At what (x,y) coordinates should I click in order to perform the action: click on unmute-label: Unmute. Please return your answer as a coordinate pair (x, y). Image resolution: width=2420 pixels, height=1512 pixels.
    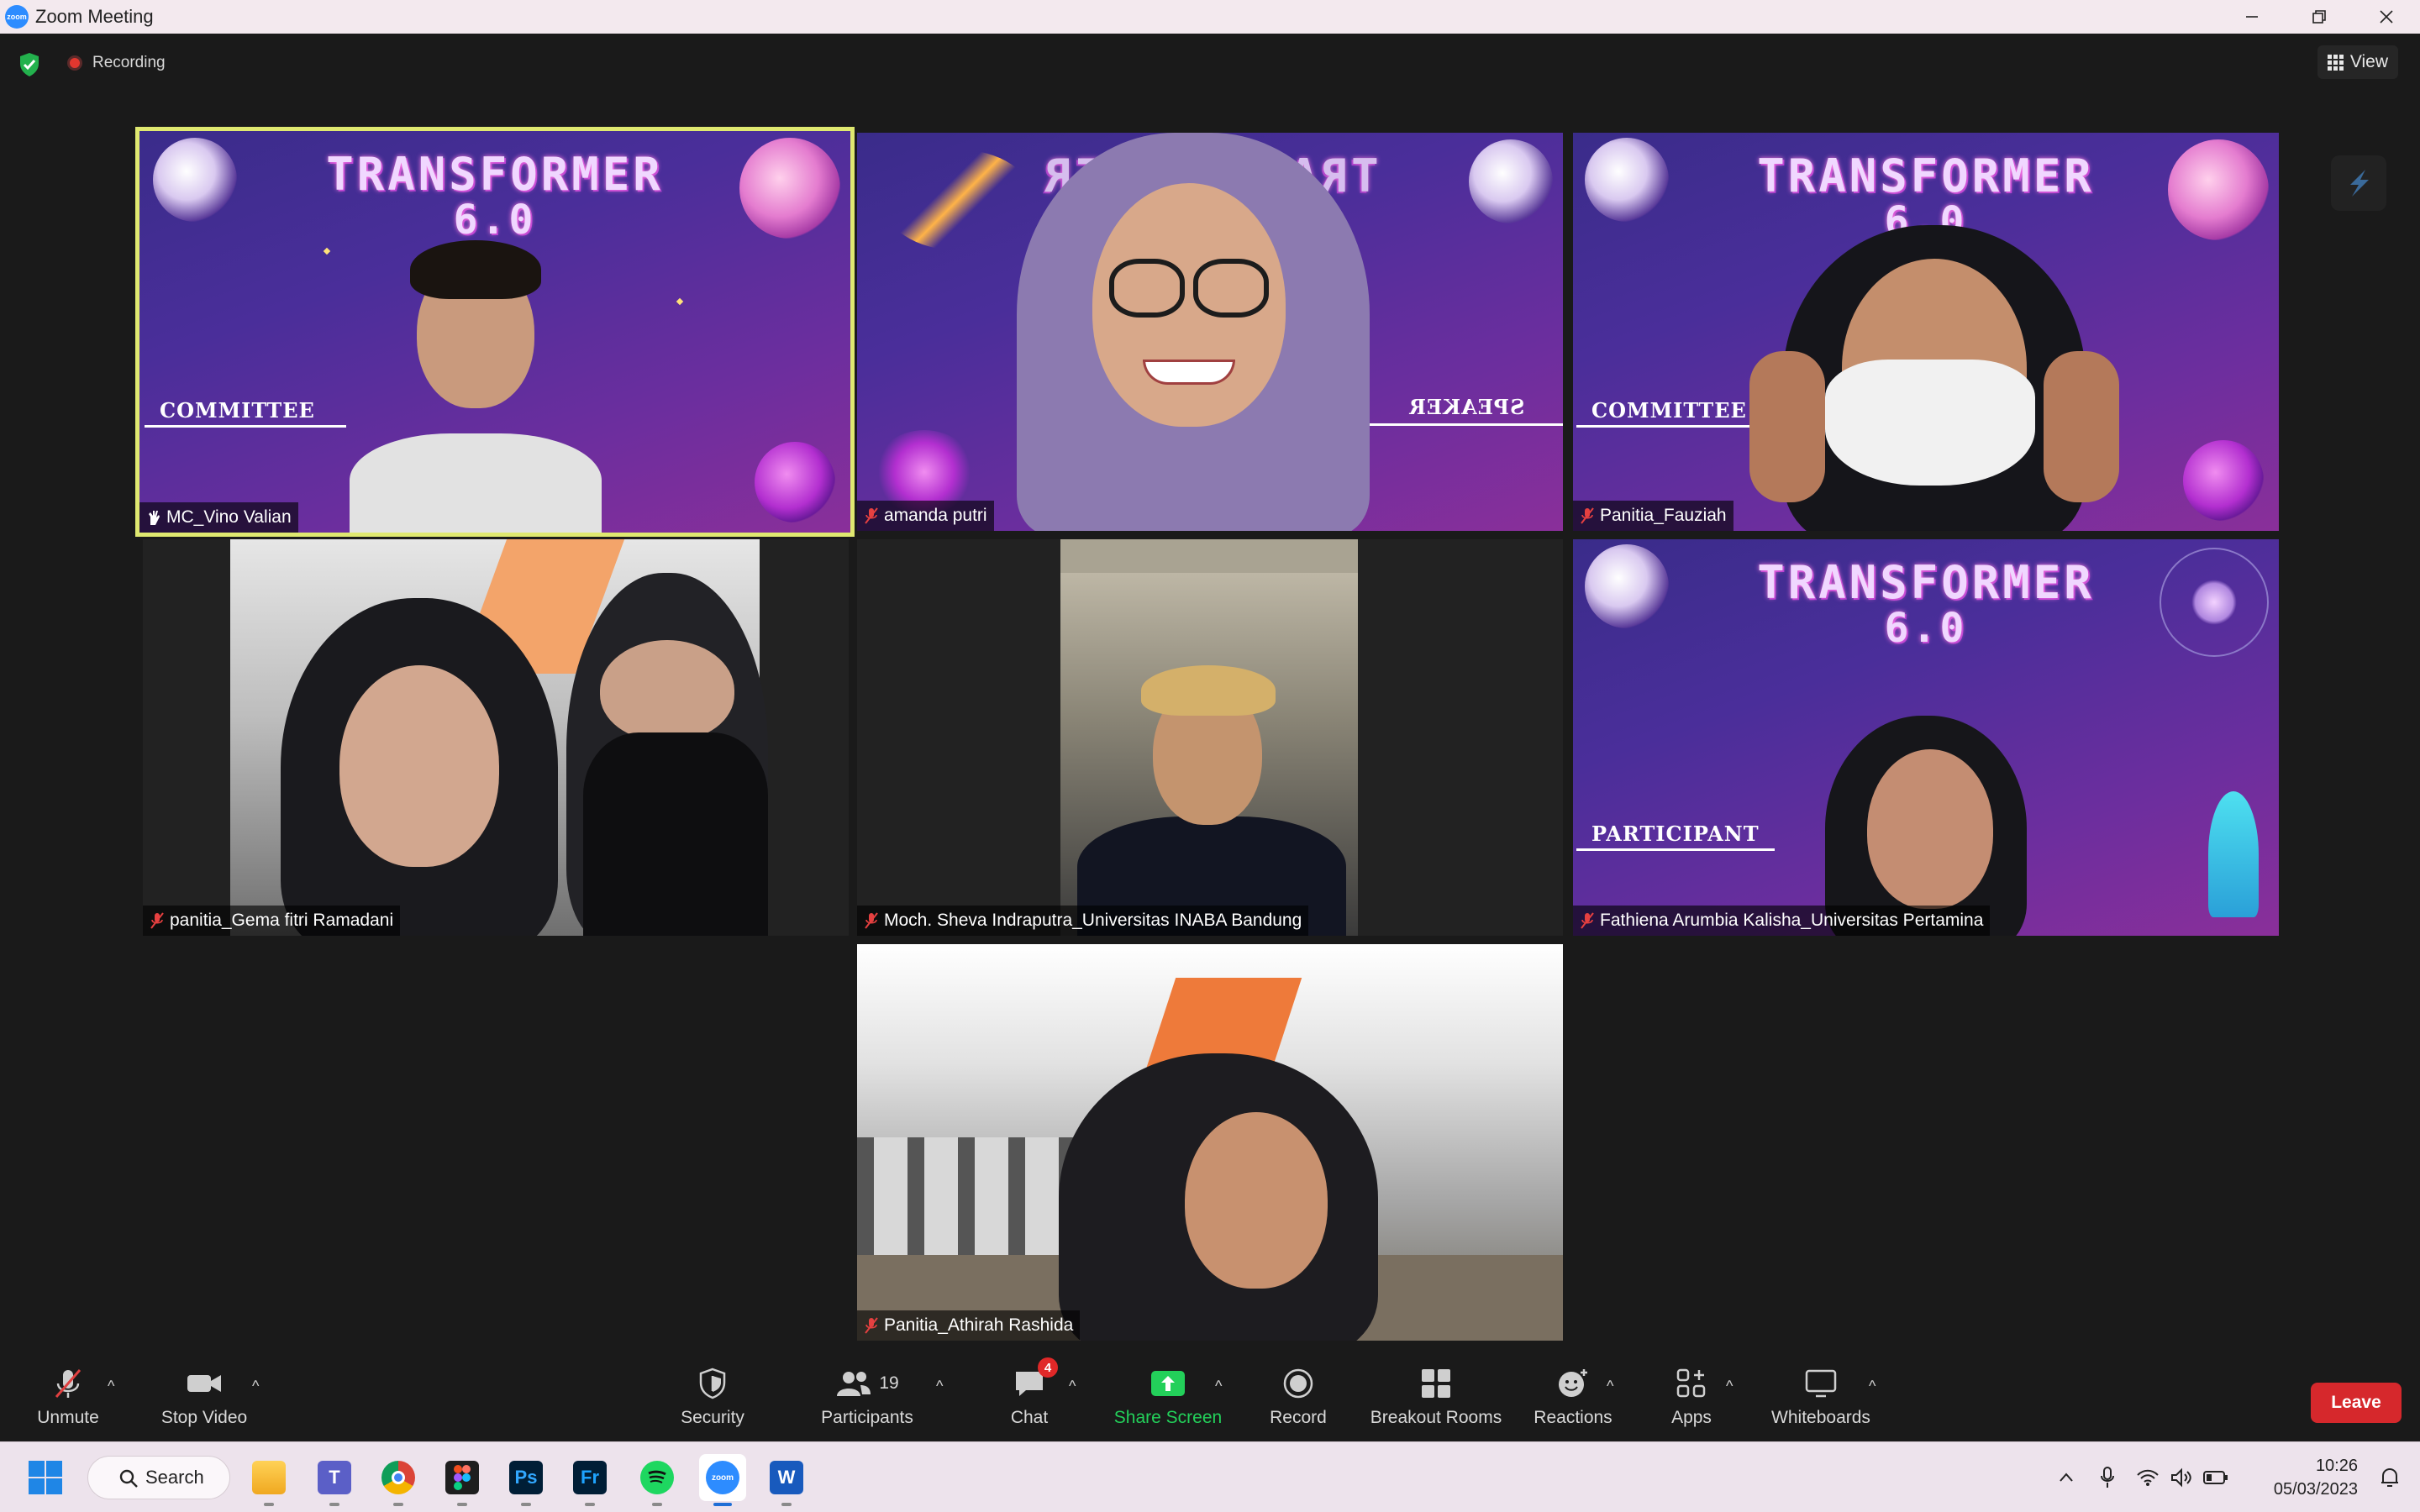
    Looking at the image, I should click on (68, 1417).